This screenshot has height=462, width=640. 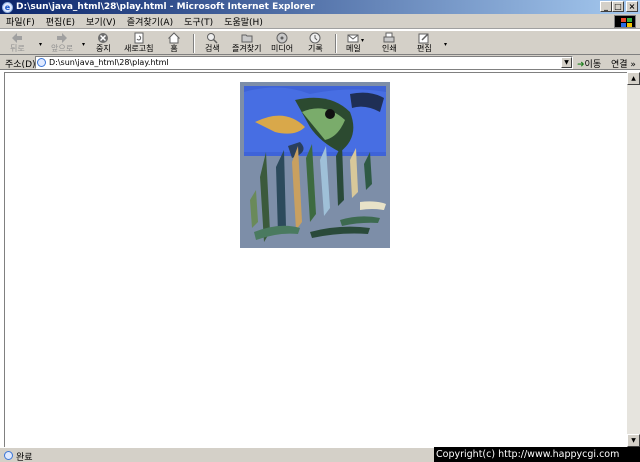 I want to click on forward-dropdown-icon: ▾, so click(x=83, y=44).